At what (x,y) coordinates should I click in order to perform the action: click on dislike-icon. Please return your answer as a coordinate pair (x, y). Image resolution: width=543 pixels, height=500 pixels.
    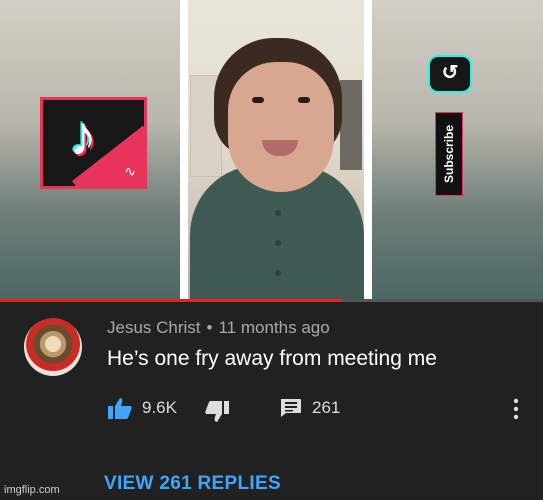
    Looking at the image, I should click on (217, 412).